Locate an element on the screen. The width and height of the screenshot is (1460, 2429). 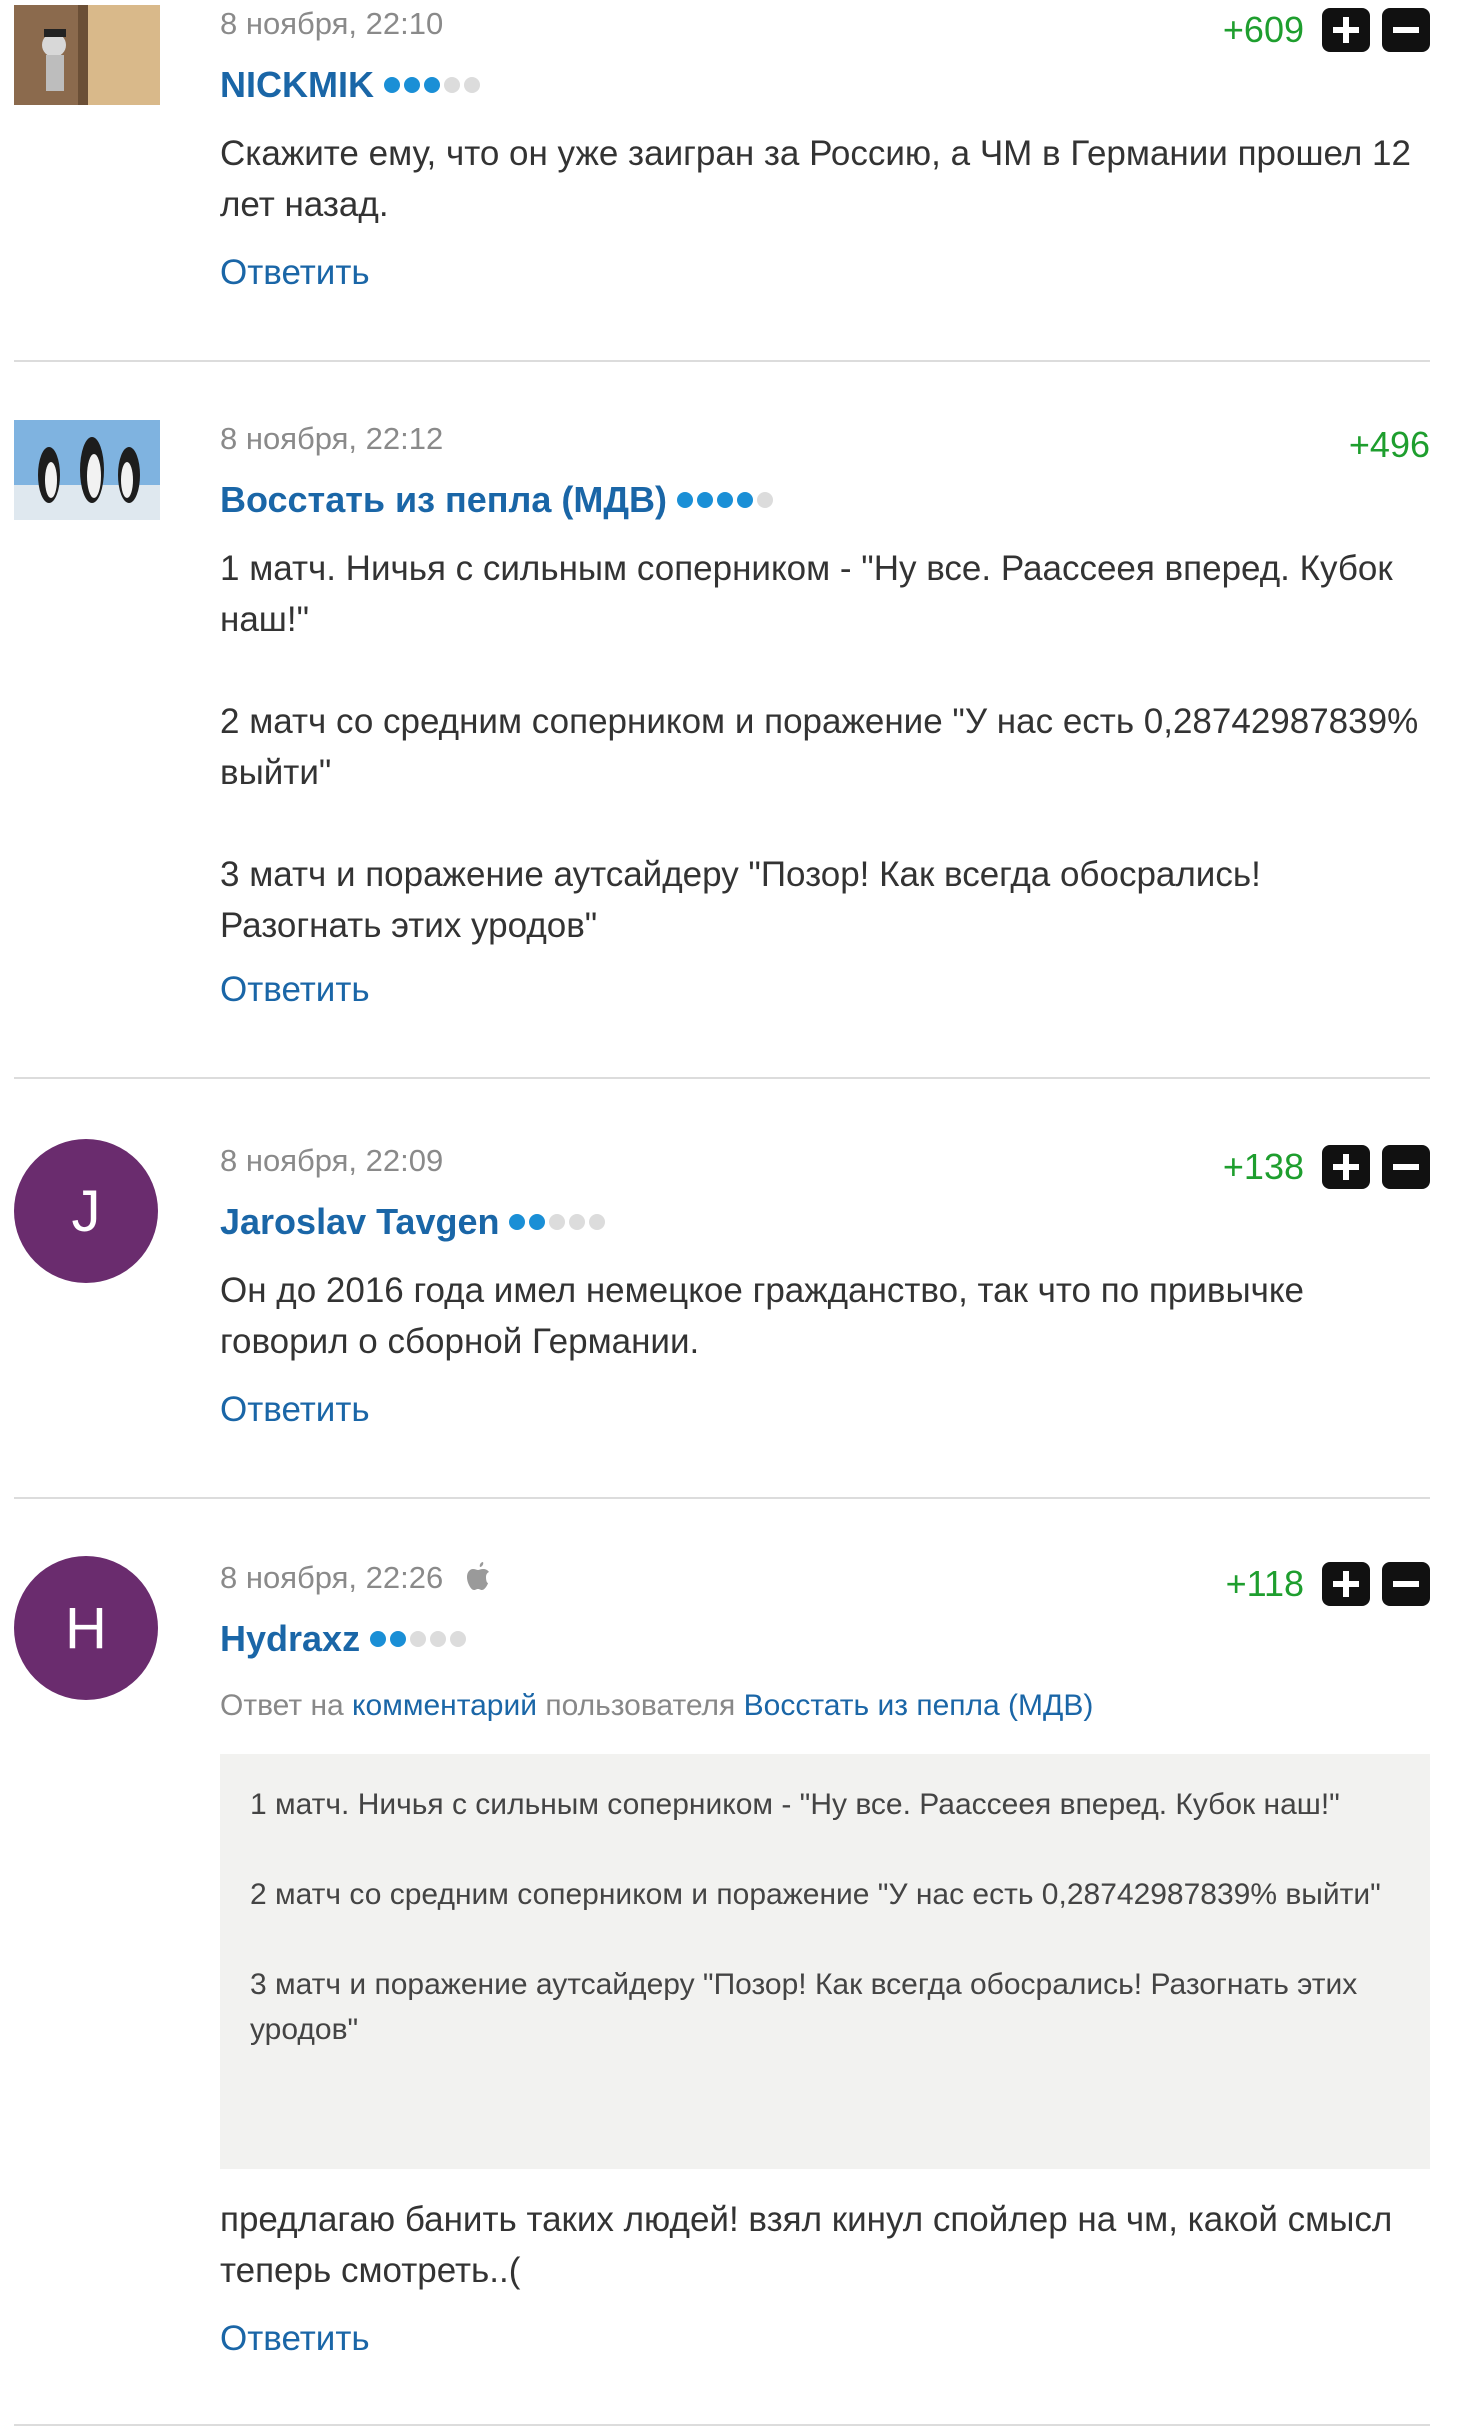
comment-rating: +118 is located at coordinates (1328, 1584).